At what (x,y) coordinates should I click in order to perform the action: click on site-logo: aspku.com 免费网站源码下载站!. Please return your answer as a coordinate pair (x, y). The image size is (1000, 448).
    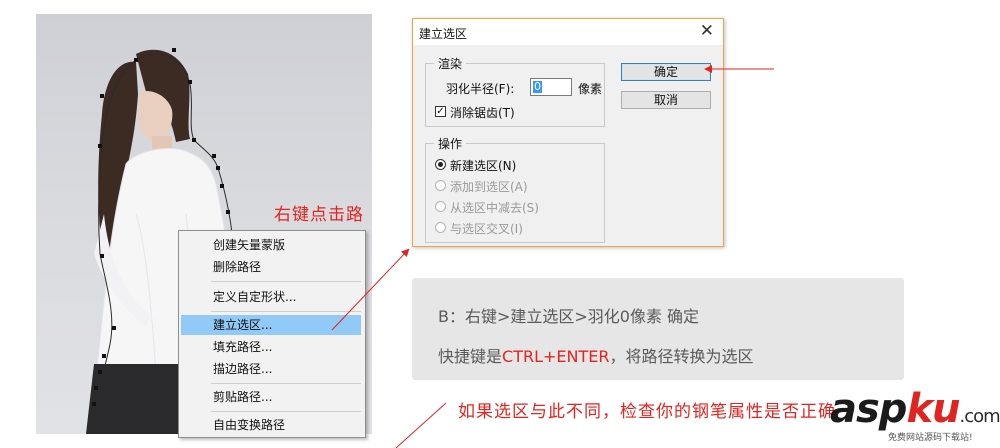
    Looking at the image, I should click on (915, 417).